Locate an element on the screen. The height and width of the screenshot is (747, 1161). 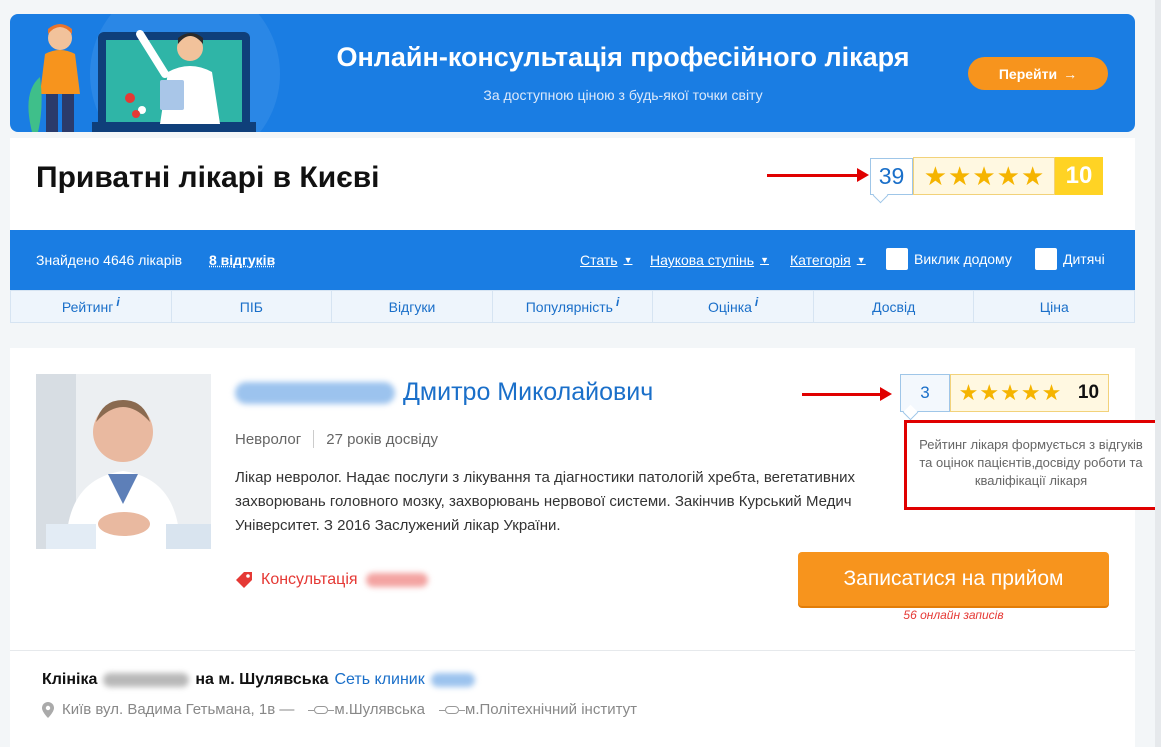
doctor-name: Дмитро Миколайович is located at coordinates (444, 392).